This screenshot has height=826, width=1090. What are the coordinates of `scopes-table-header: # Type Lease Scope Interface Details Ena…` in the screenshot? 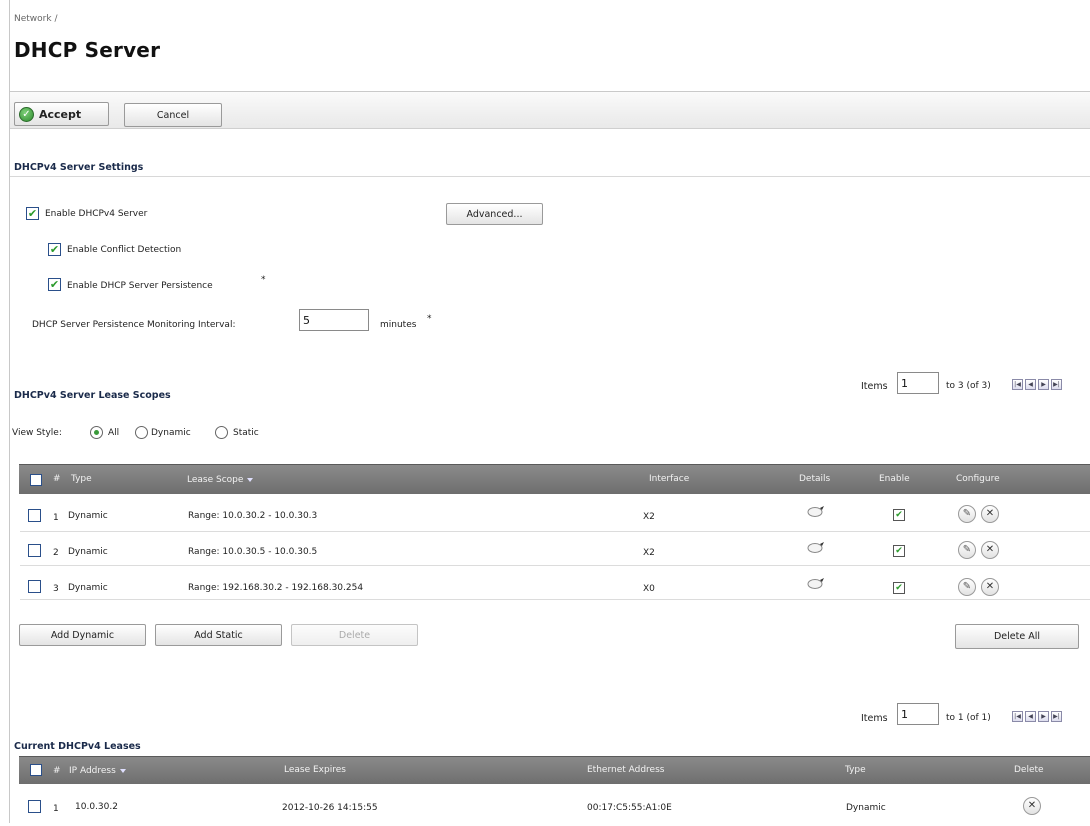 It's located at (554, 479).